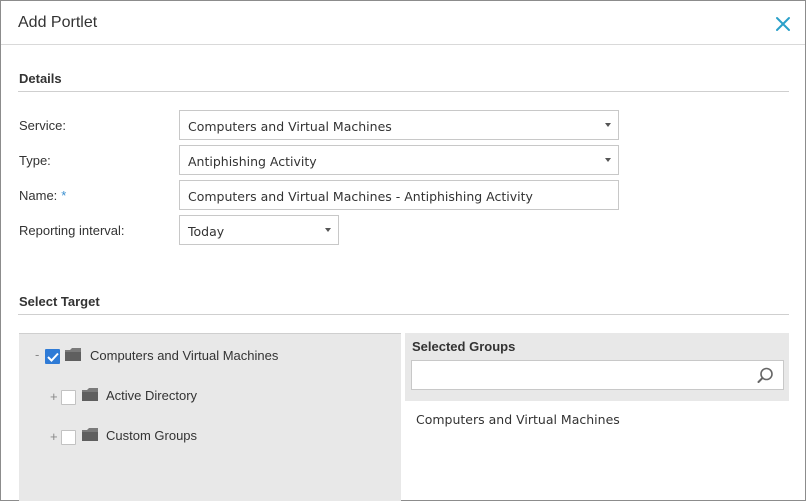 The height and width of the screenshot is (501, 806). What do you see at coordinates (68, 437) in the screenshot?
I see `tree-checkbox-custom-groups` at bounding box center [68, 437].